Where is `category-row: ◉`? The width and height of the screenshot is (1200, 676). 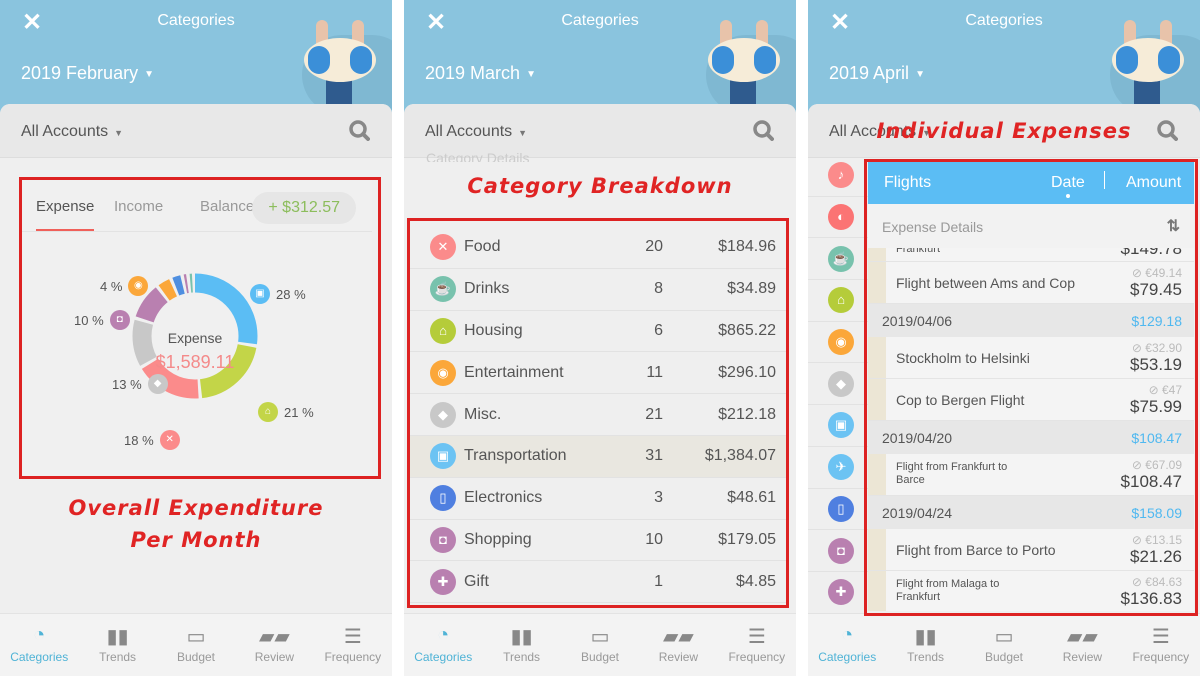
category-row: ◉ is located at coordinates (838, 343).